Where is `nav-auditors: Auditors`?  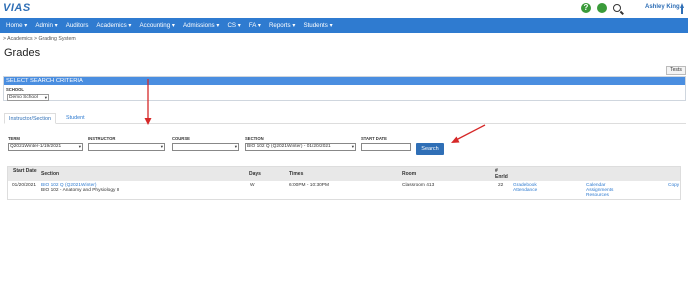
nav-auditors: Auditors is located at coordinates (77, 25).